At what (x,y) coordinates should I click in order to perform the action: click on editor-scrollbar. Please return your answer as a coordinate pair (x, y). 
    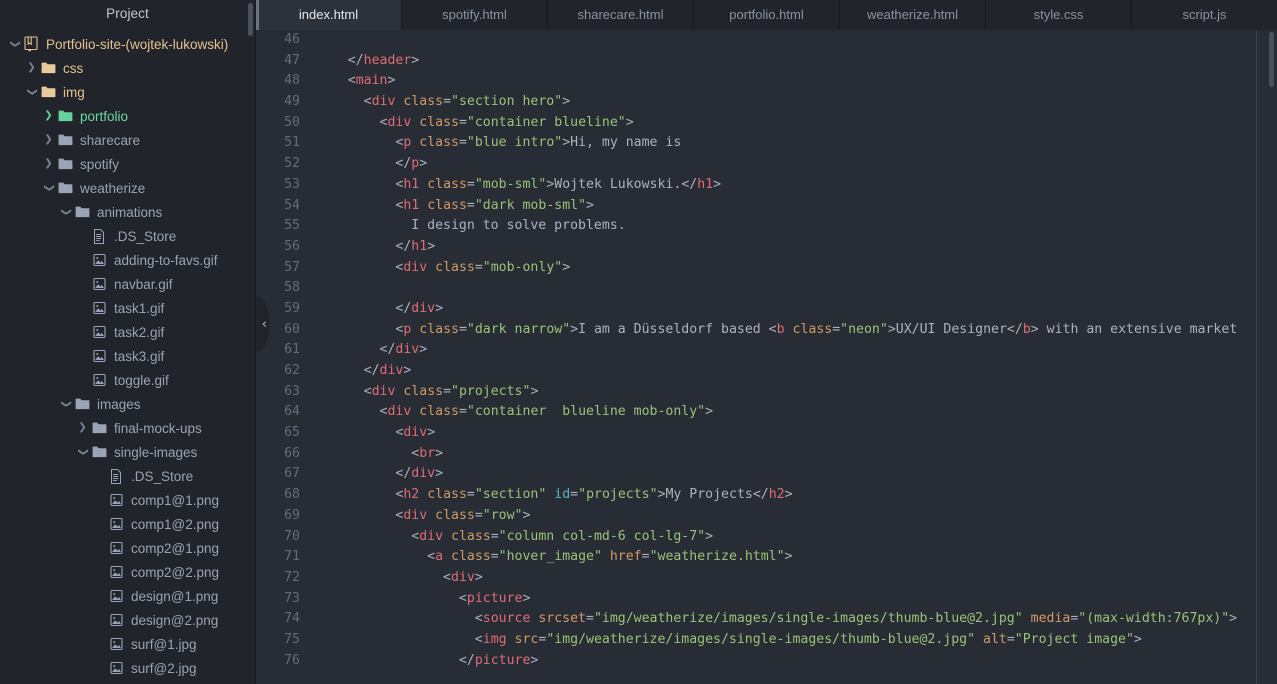
    Looking at the image, I should click on (1271, 59).